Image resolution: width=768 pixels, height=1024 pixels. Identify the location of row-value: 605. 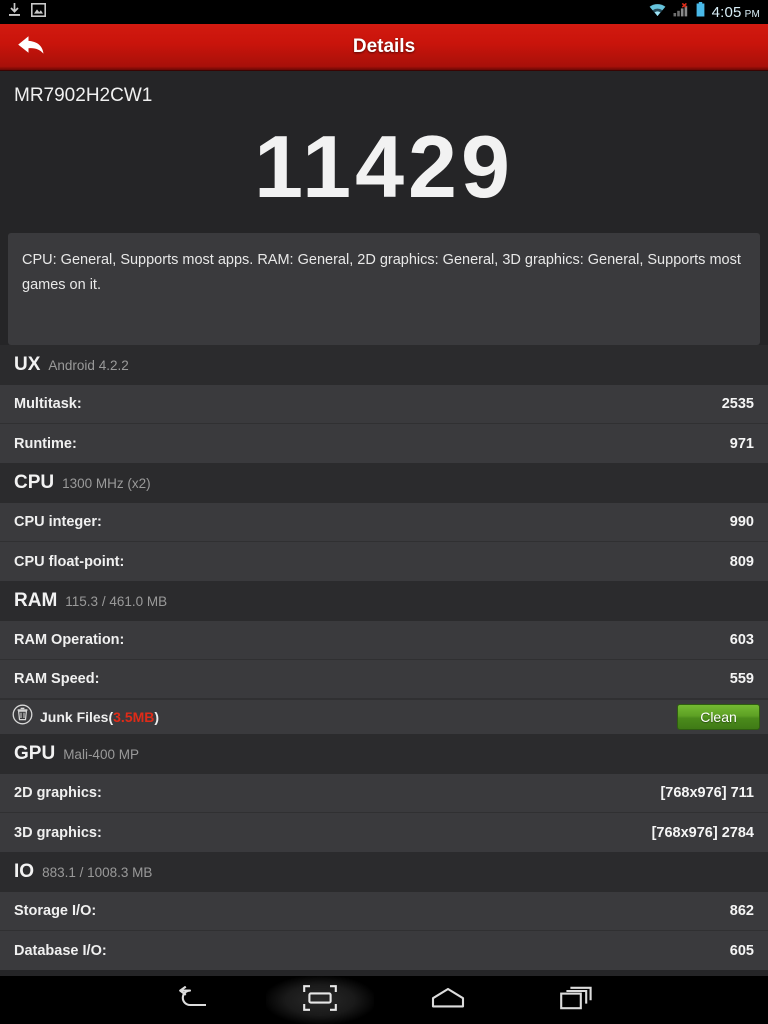
(741, 950).